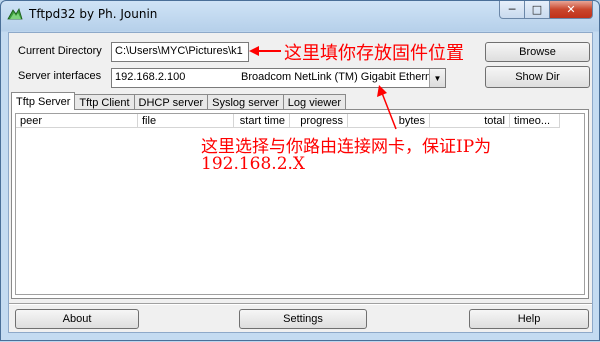 The image size is (600, 342). I want to click on arrow-to-directory, so click(265, 51).